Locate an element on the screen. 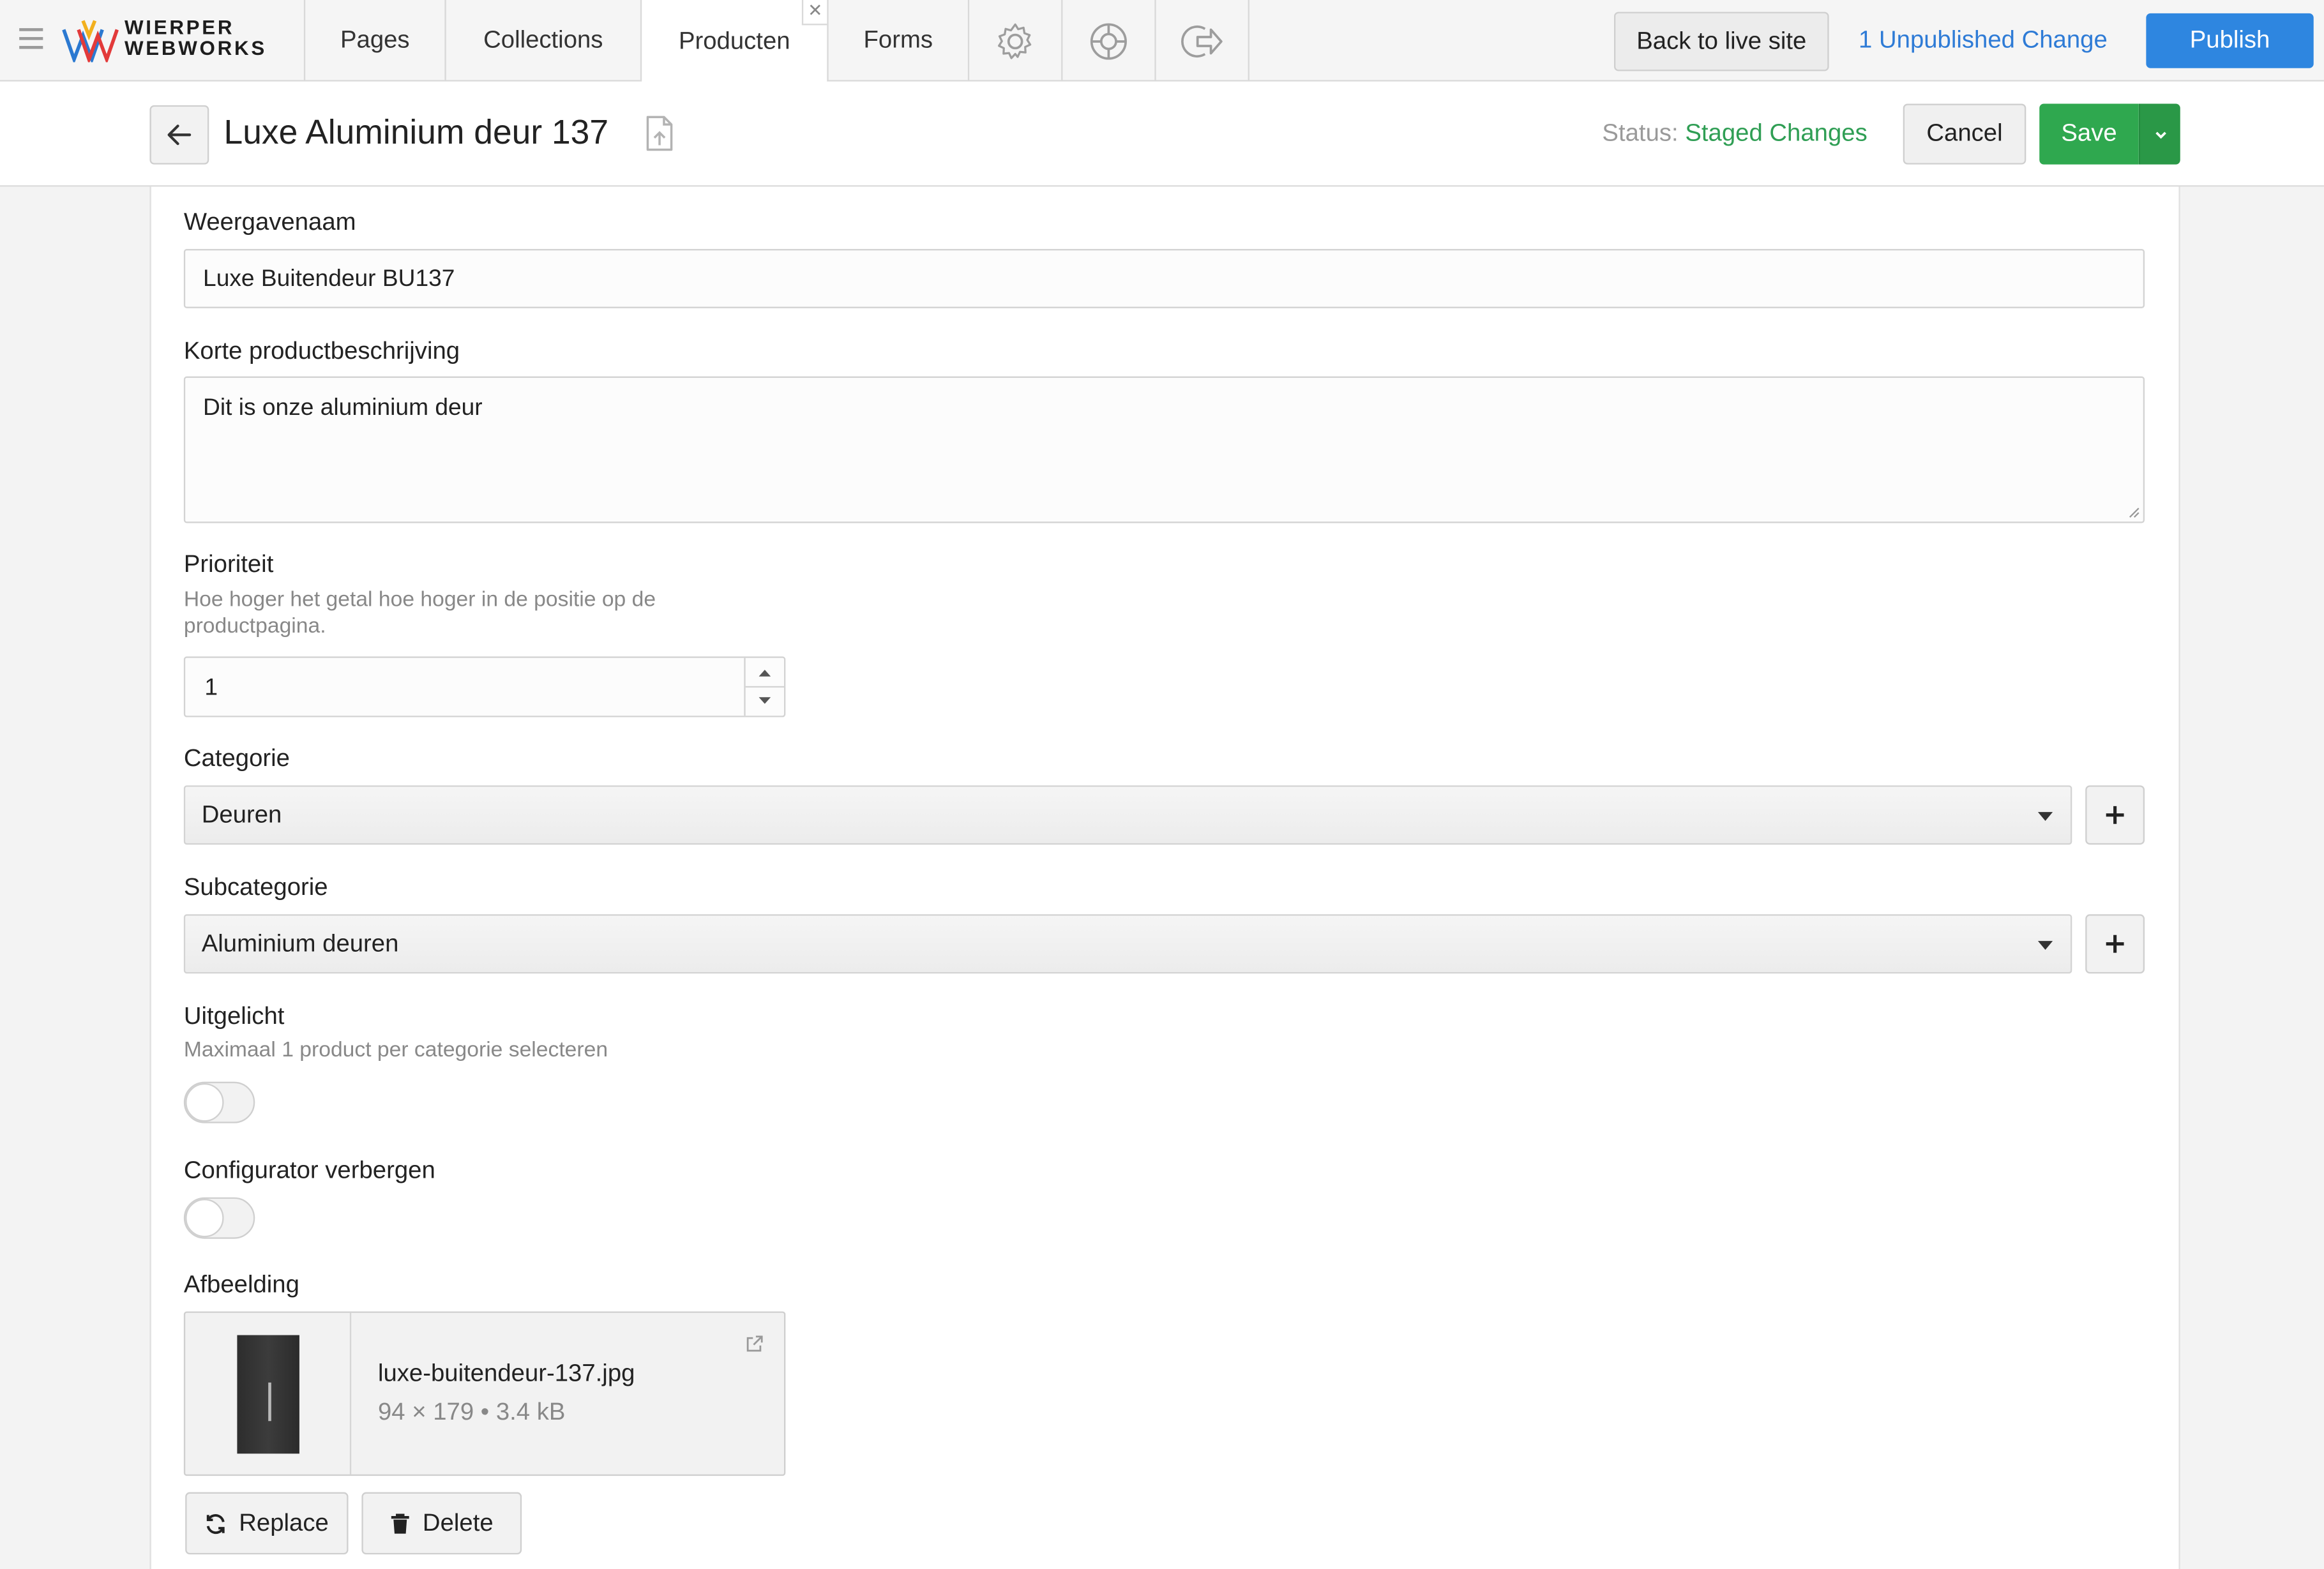 The width and height of the screenshot is (2324, 1569). menu-icon is located at coordinates (31, 40).